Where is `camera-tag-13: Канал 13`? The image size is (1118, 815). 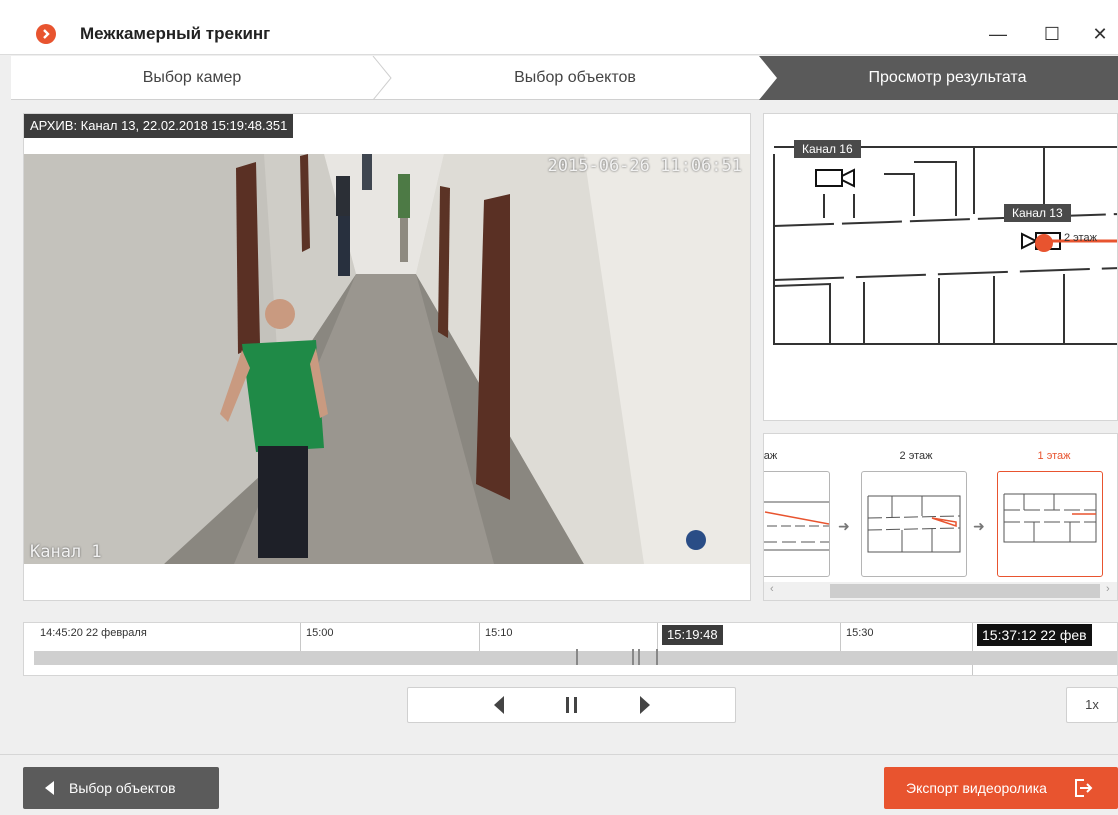 camera-tag-13: Канал 13 is located at coordinates (1037, 213).